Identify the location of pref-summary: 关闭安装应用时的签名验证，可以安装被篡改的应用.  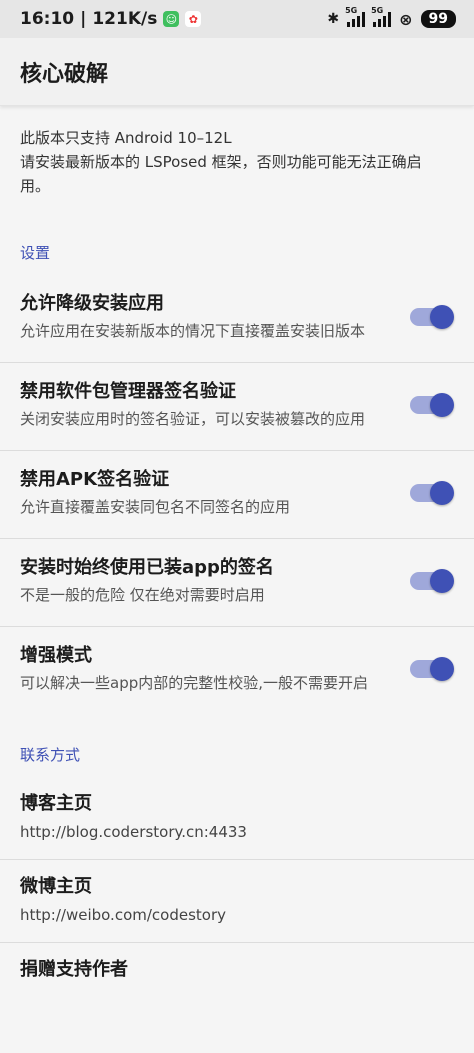
(193, 419).